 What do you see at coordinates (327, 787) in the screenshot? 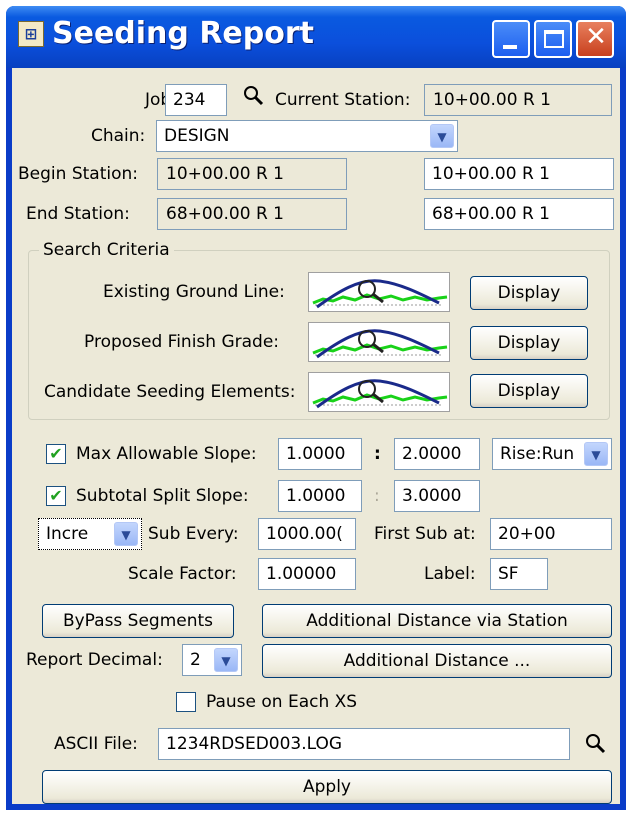
I see `apply-button: Apply` at bounding box center [327, 787].